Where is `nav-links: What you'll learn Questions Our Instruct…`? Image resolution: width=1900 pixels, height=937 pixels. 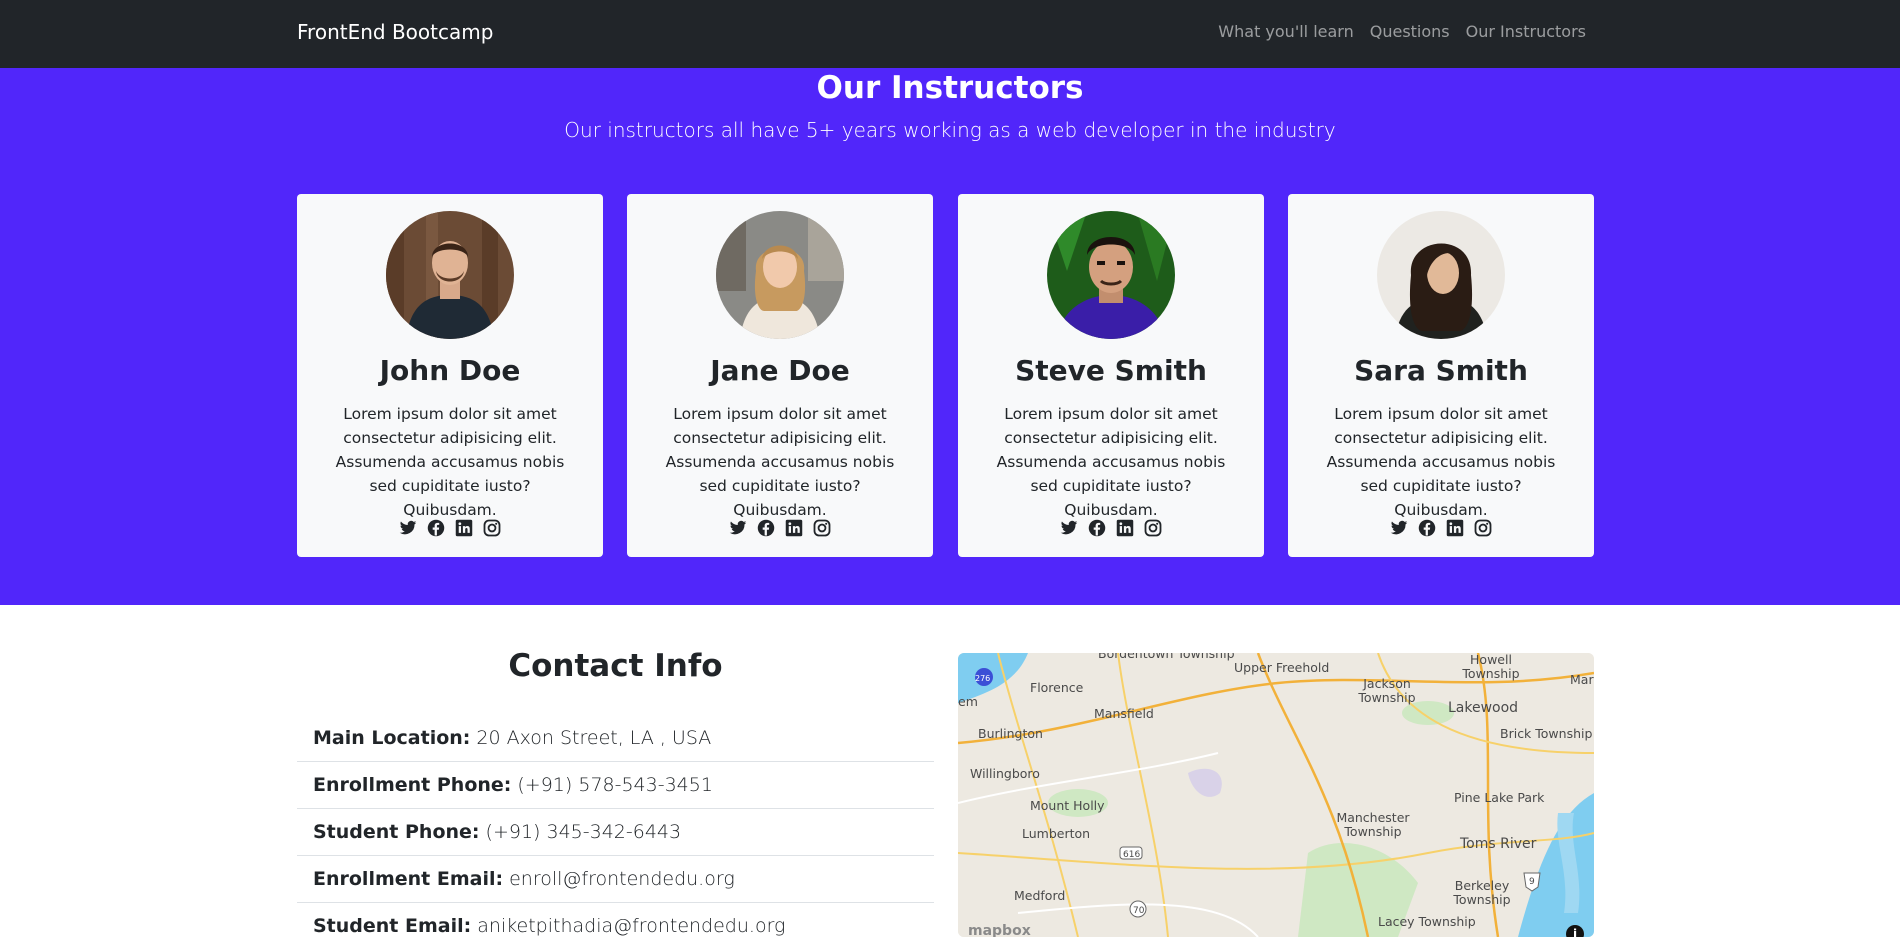
nav-links: What you'll learn Questions Our Instruct… is located at coordinates (1402, 31).